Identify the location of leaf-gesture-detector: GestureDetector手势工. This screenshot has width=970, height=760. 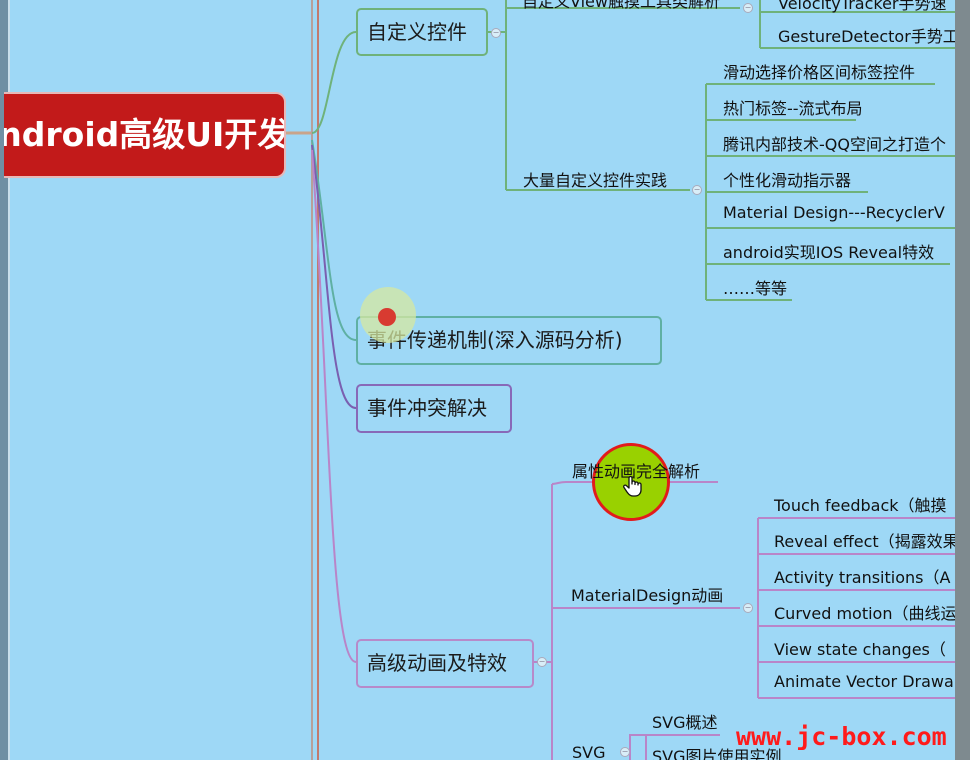
(868, 35).